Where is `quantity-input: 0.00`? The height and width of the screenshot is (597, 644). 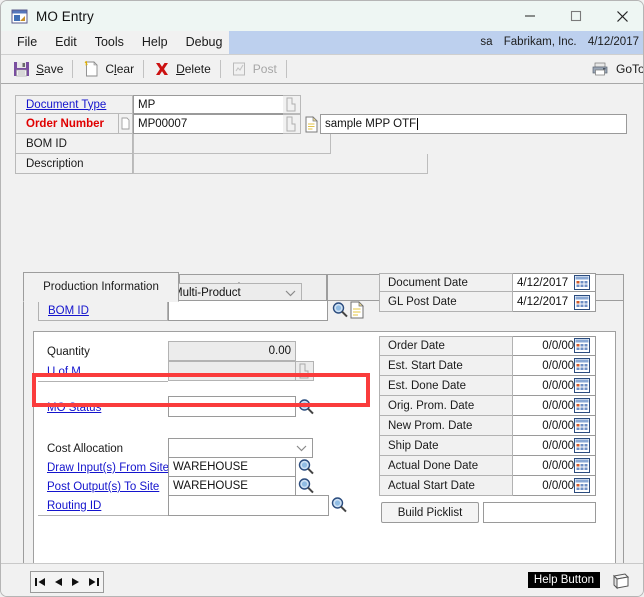
quantity-input: 0.00 is located at coordinates (232, 351).